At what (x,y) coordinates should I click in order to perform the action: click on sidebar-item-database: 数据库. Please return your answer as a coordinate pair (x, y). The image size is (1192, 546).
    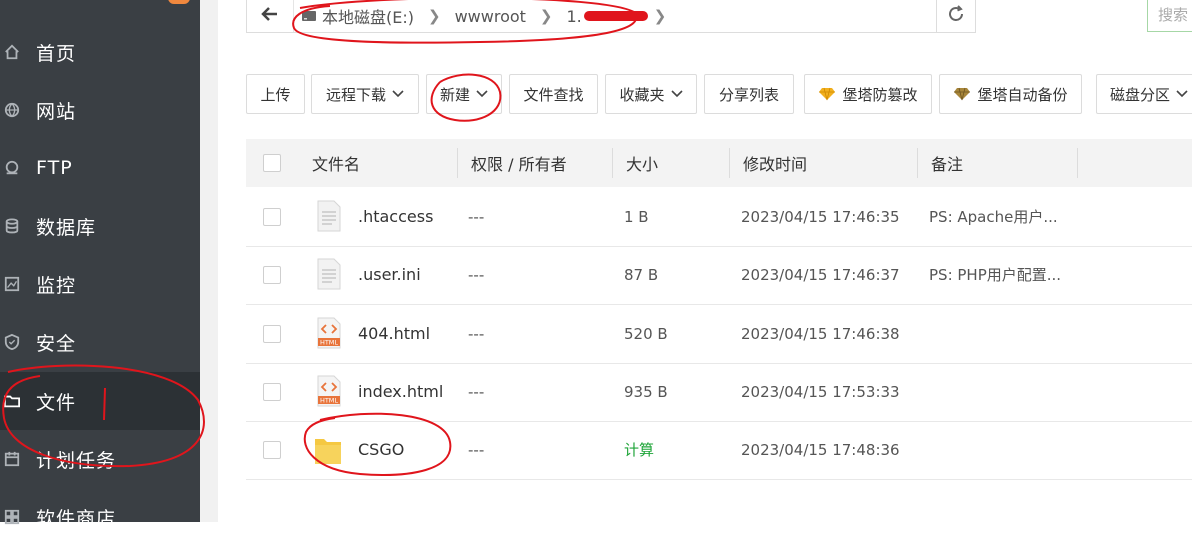
    Looking at the image, I should click on (100, 226).